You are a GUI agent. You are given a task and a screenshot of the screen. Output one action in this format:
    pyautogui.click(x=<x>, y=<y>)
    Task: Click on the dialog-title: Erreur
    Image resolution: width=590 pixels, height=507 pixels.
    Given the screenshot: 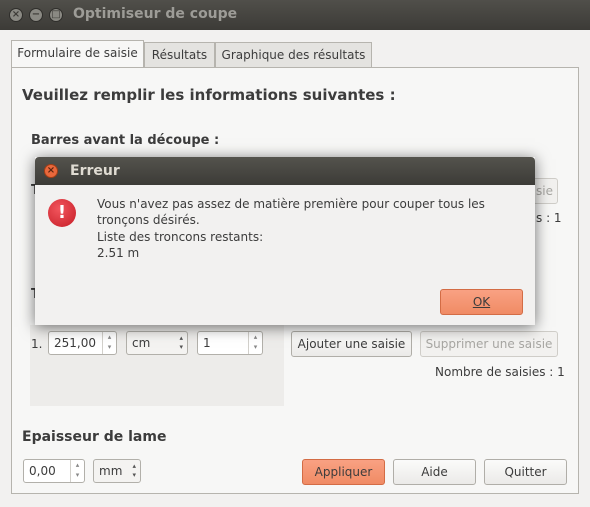 What is the action you would take?
    pyautogui.click(x=95, y=171)
    